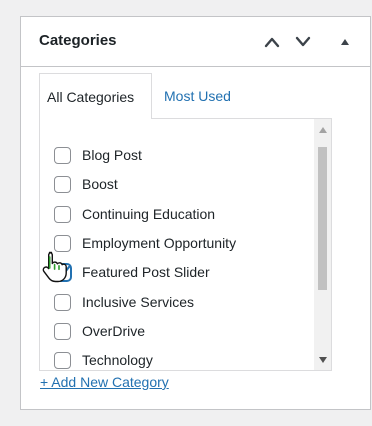 This screenshot has height=426, width=372. I want to click on category-item-employment-opportunity: Employment Opportunity, so click(145, 243).